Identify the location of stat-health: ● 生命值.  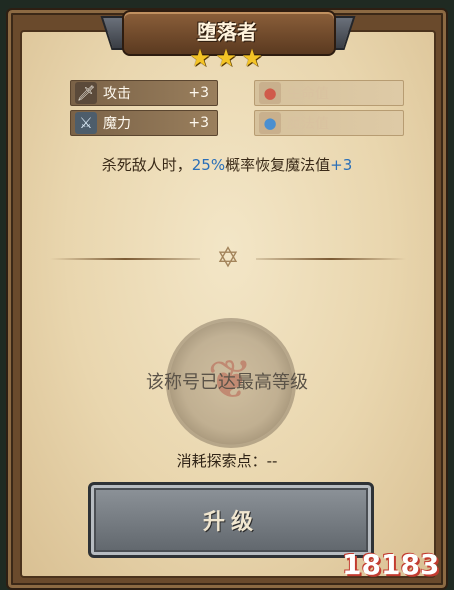
(329, 93).